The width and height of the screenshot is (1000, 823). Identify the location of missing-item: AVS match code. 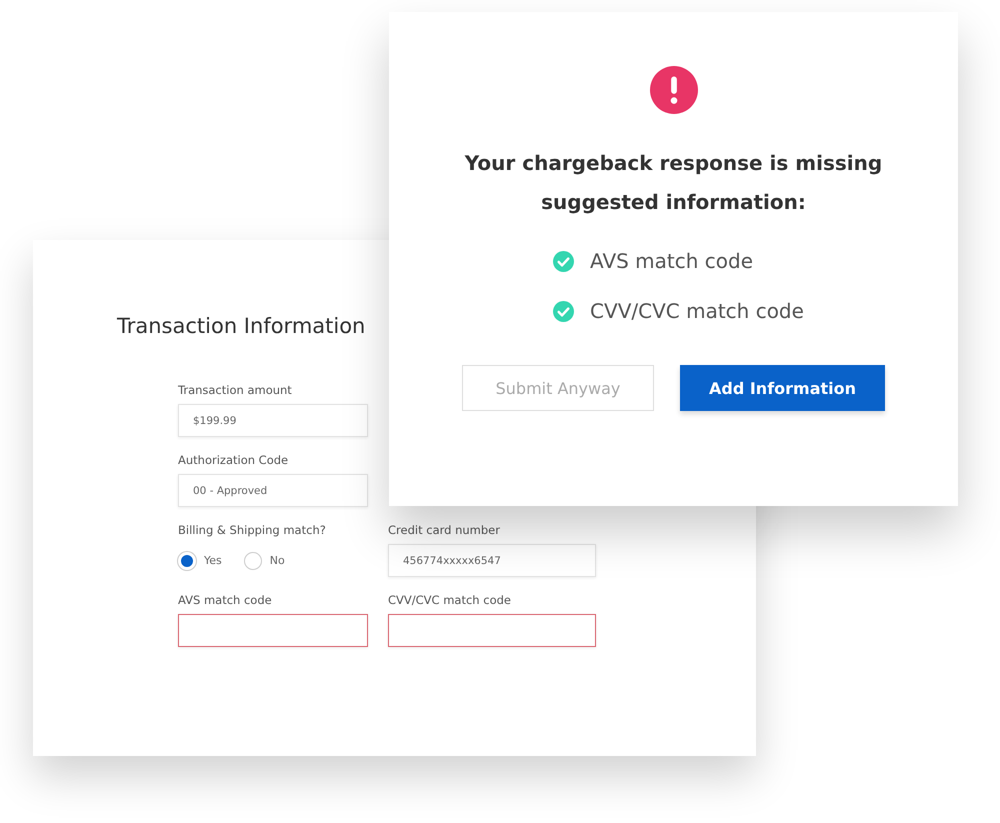
(672, 261).